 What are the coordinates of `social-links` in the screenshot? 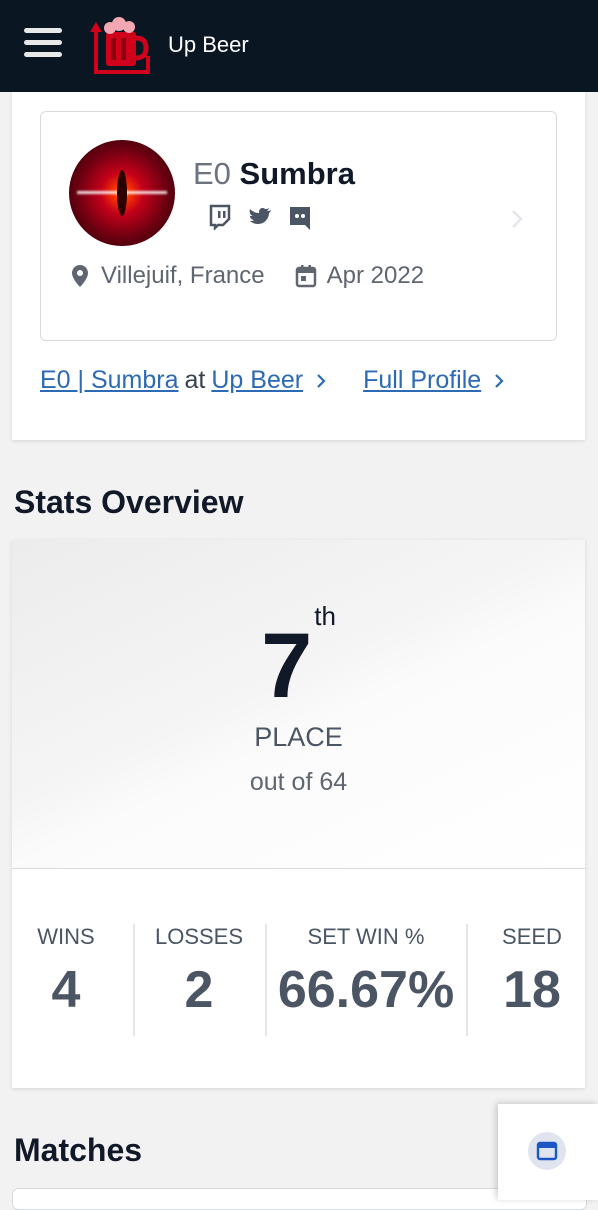 It's located at (260, 217).